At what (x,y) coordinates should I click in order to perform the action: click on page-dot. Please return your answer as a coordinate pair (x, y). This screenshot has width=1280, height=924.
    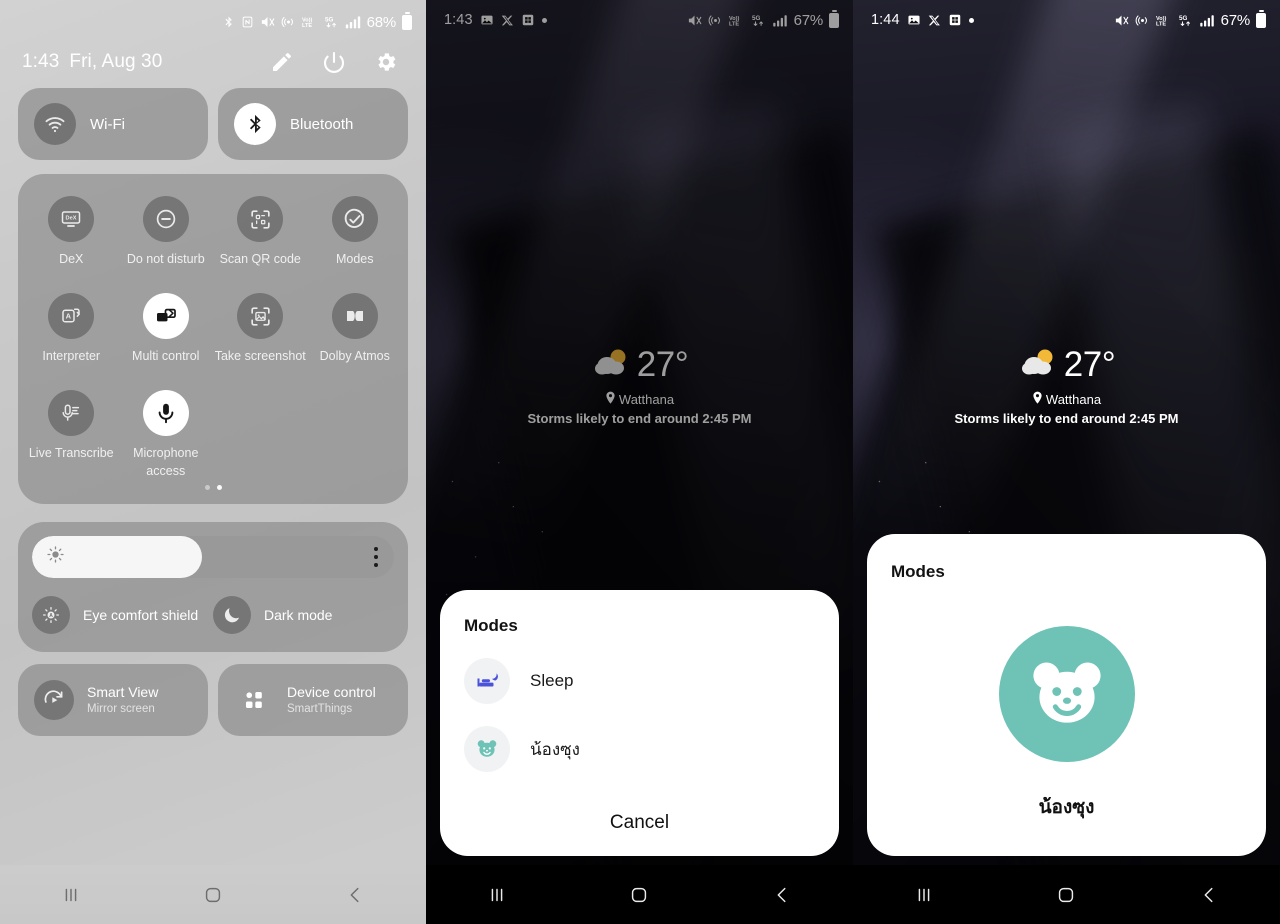
    Looking at the image, I should click on (207, 487).